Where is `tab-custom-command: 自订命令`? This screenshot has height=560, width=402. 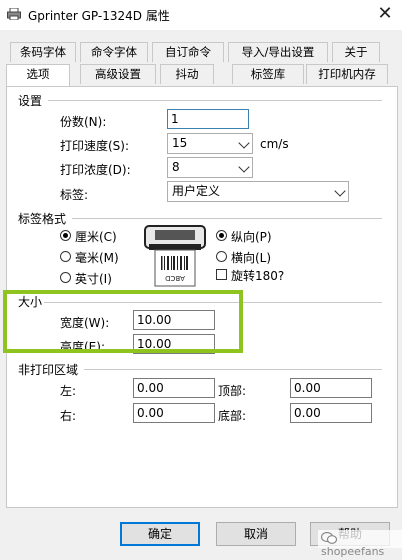 tab-custom-command: 自订命令 is located at coordinates (188, 52).